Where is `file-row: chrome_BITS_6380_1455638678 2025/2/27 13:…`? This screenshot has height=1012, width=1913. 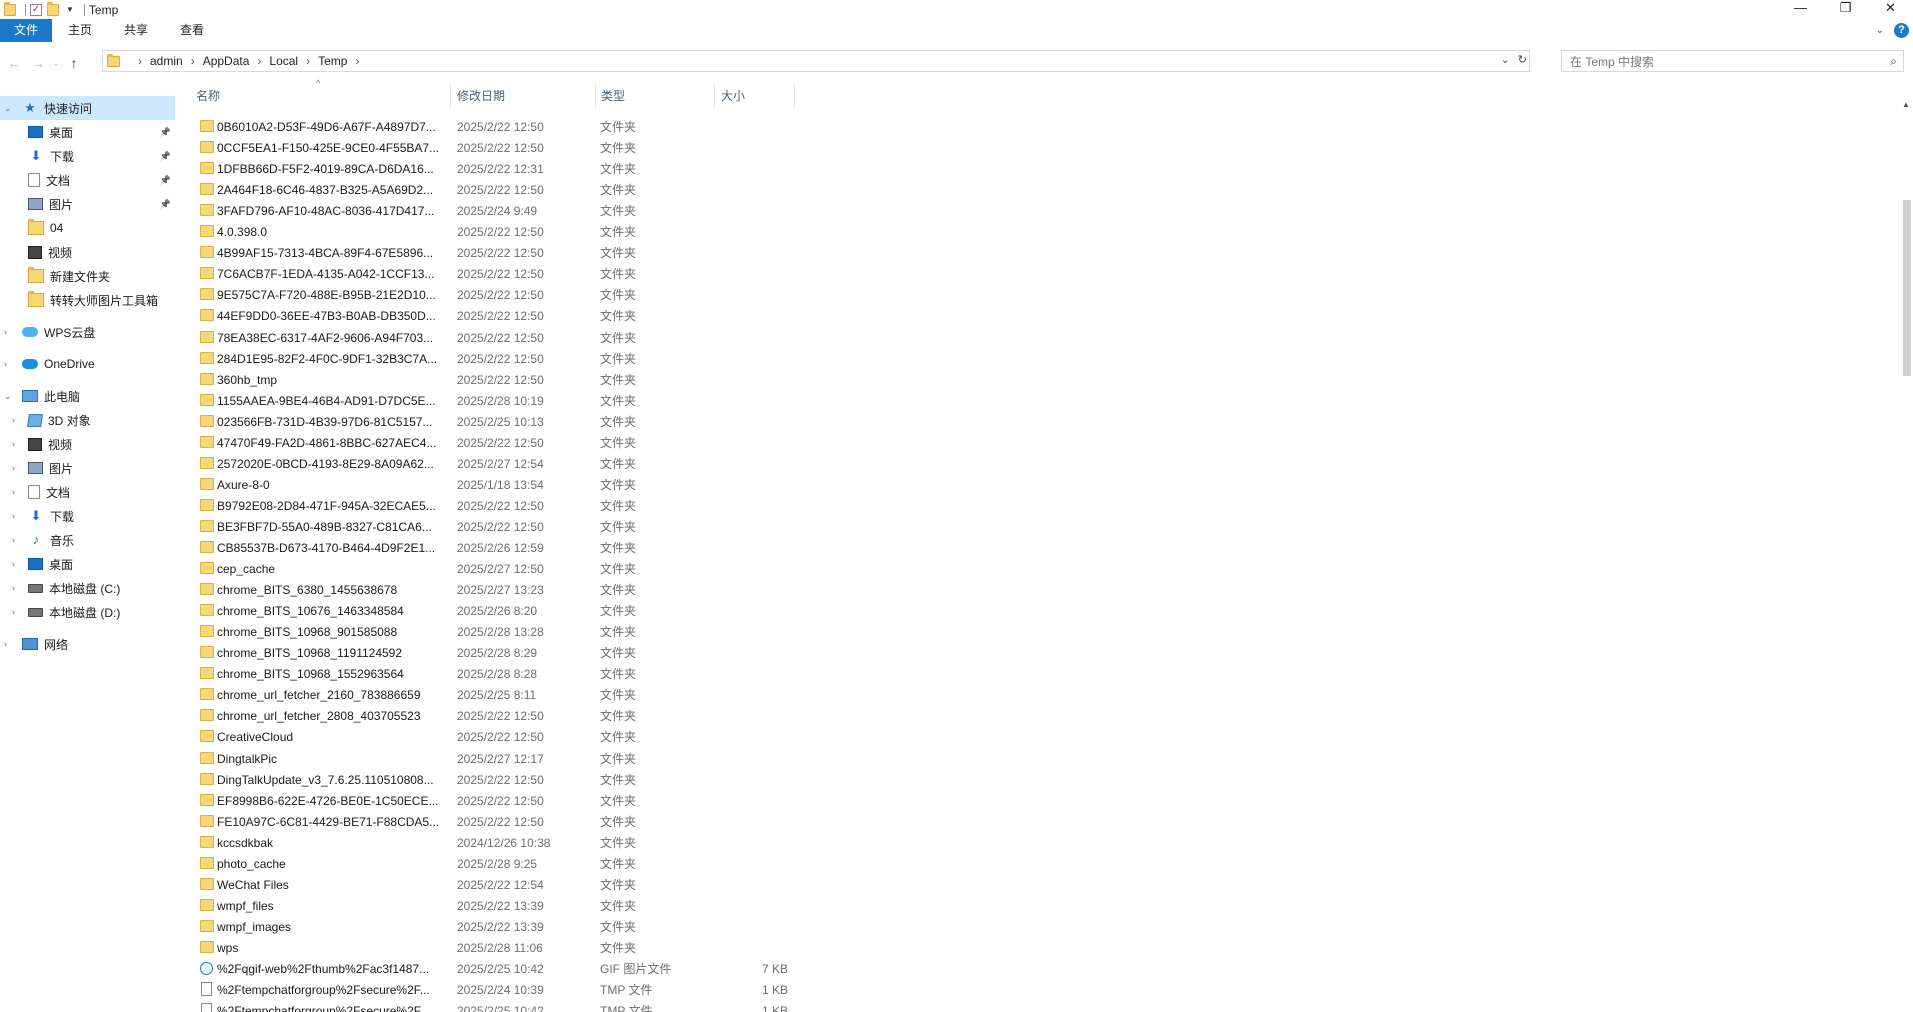
file-row: chrome_BITS_6380_1455638678 2025/2/27 13:… is located at coordinates (496, 589).